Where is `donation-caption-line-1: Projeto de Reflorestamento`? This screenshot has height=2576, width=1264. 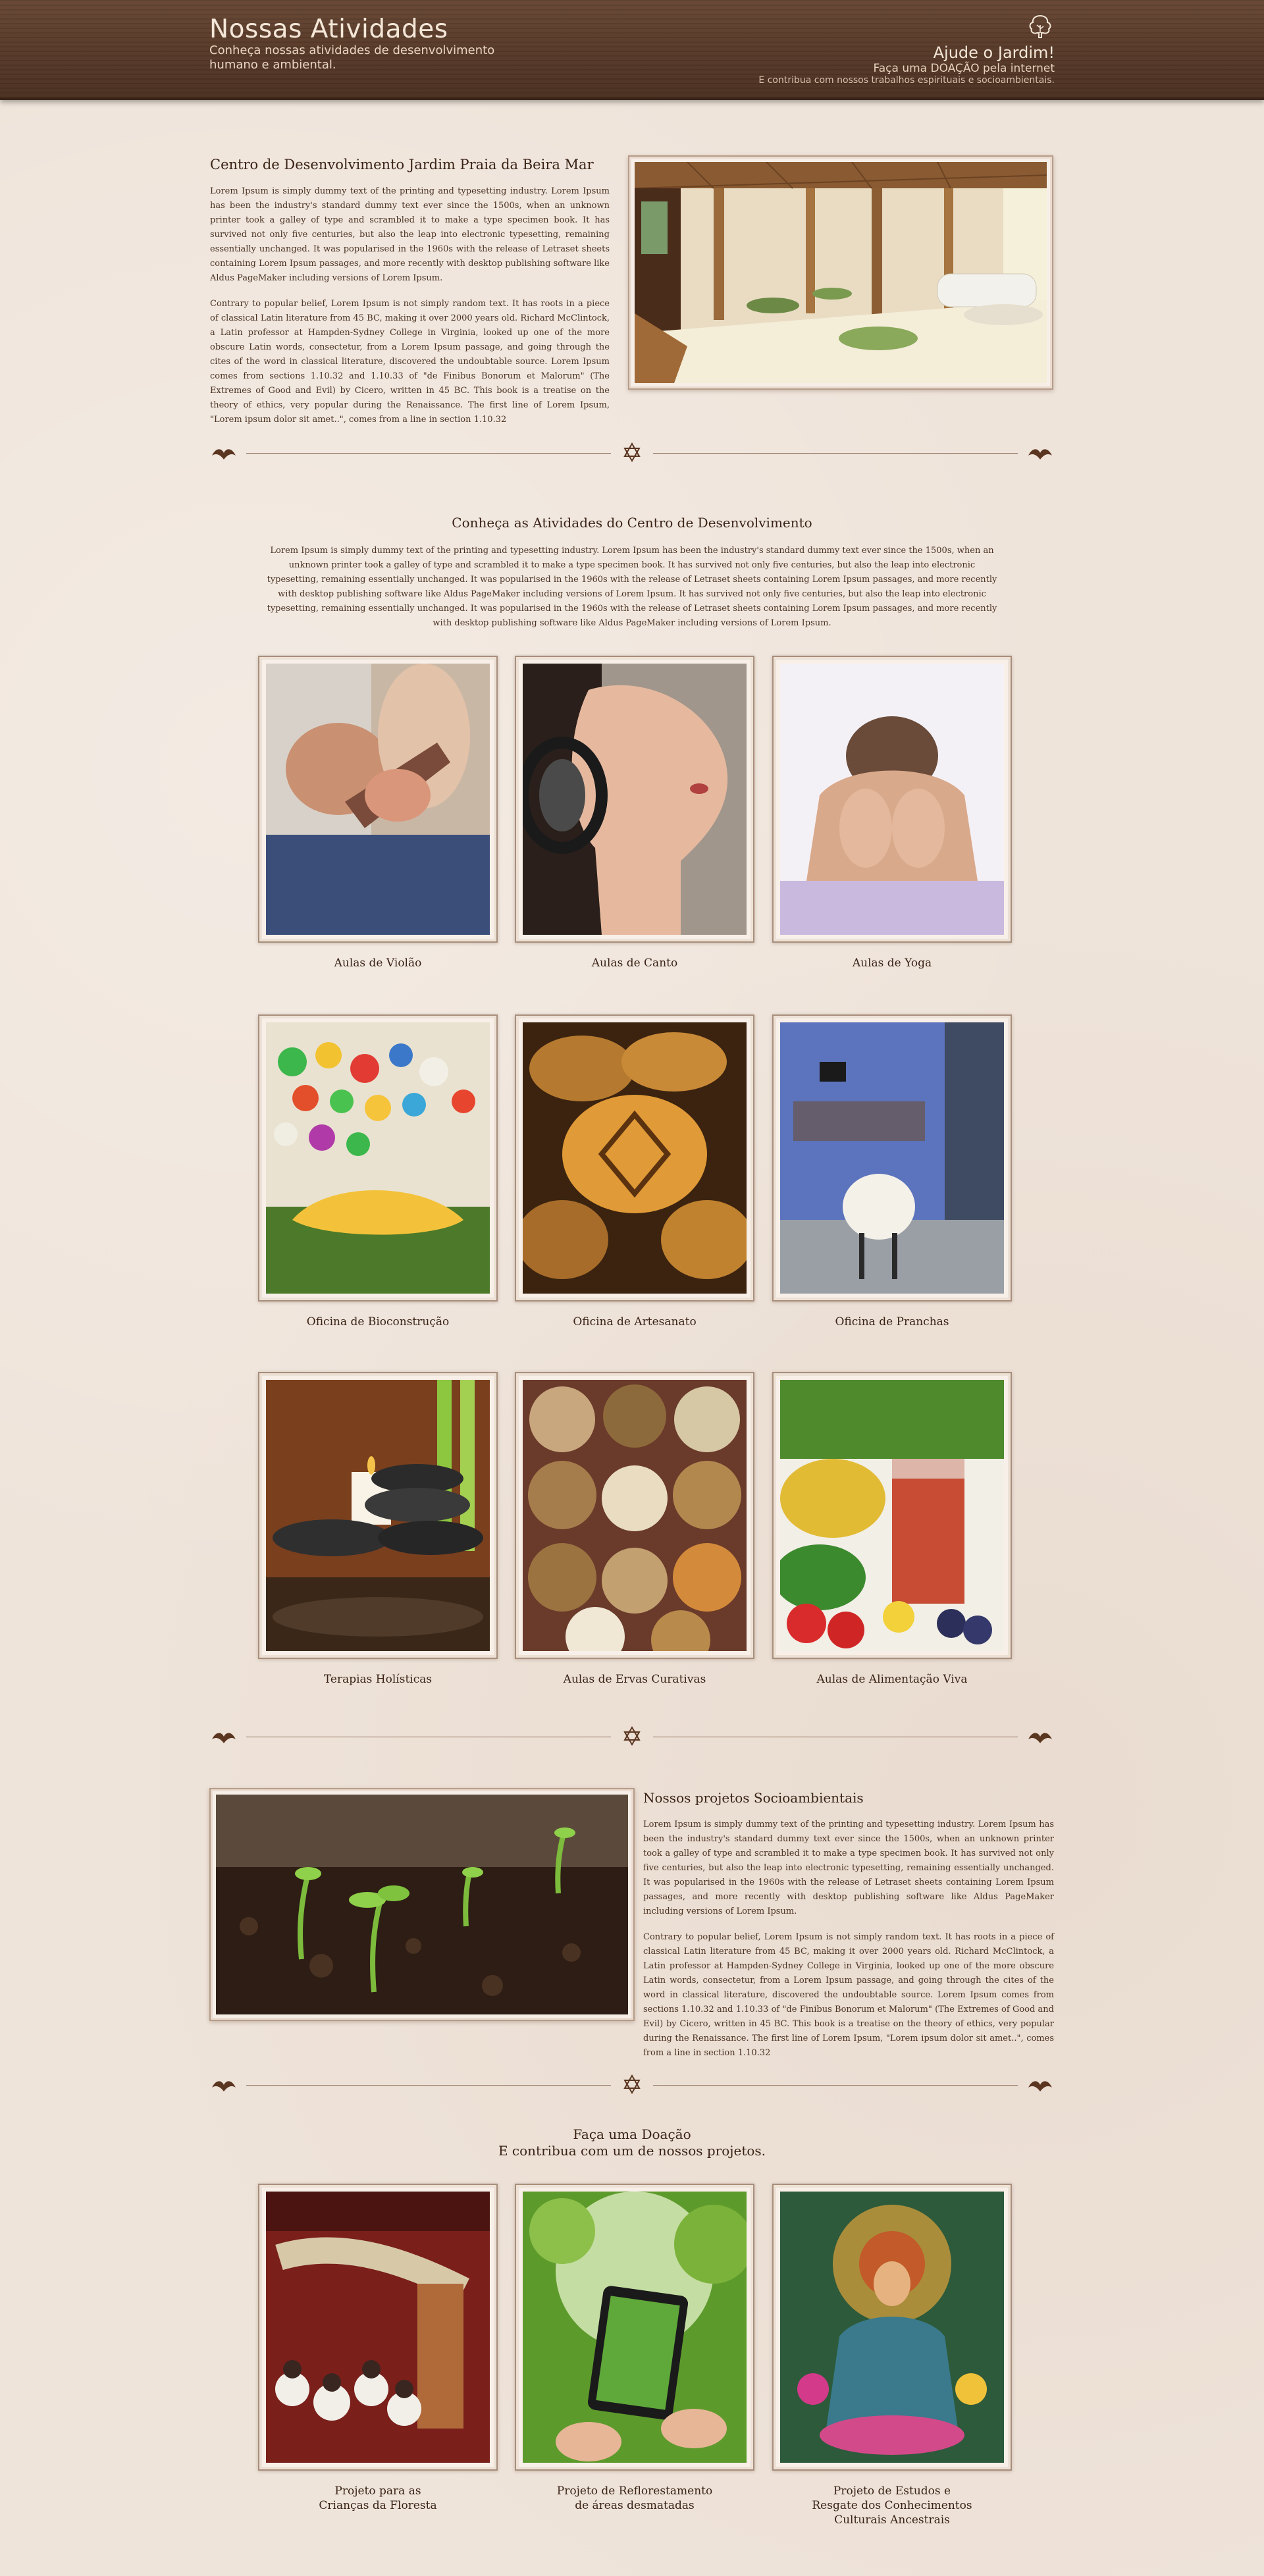 donation-caption-line-1: Projeto de Reflorestamento is located at coordinates (634, 2491).